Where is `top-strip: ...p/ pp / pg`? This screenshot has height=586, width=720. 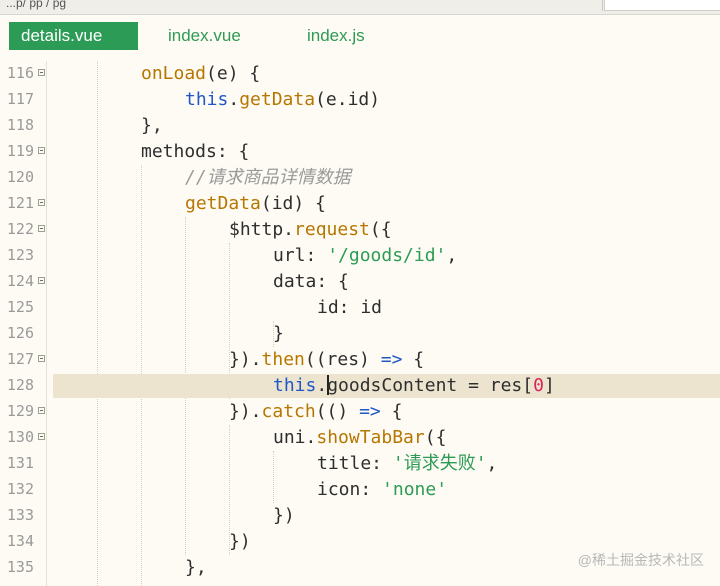
top-strip: ...p/ pp / pg is located at coordinates (360, 7).